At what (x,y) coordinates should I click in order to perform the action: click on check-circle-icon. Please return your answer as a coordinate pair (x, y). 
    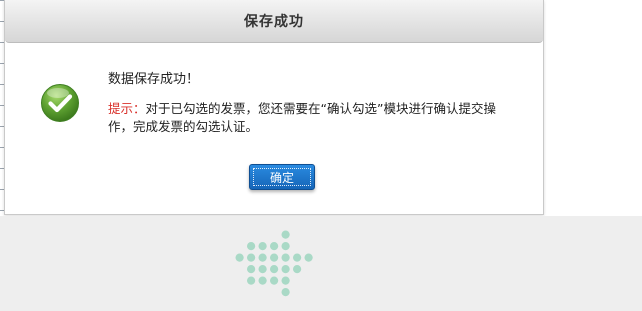
    Looking at the image, I should click on (60, 103).